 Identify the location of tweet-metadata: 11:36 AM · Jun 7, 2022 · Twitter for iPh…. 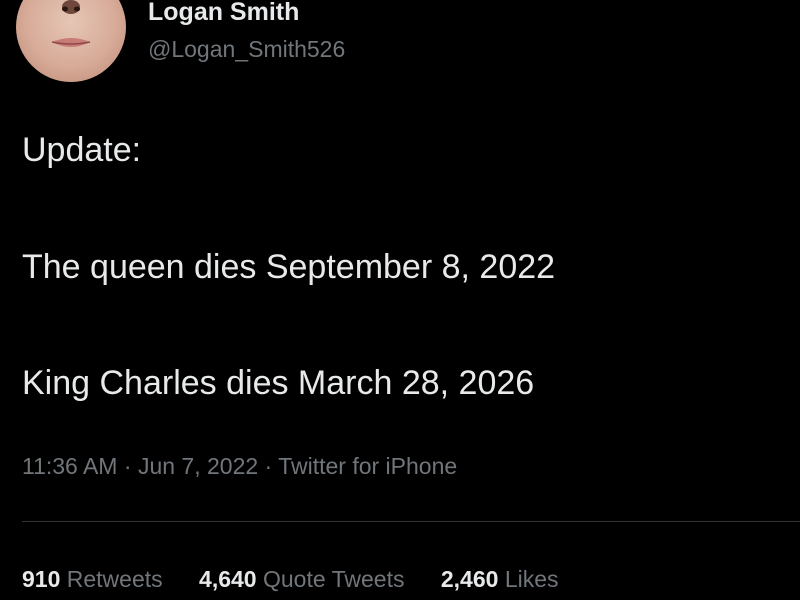
(239, 466).